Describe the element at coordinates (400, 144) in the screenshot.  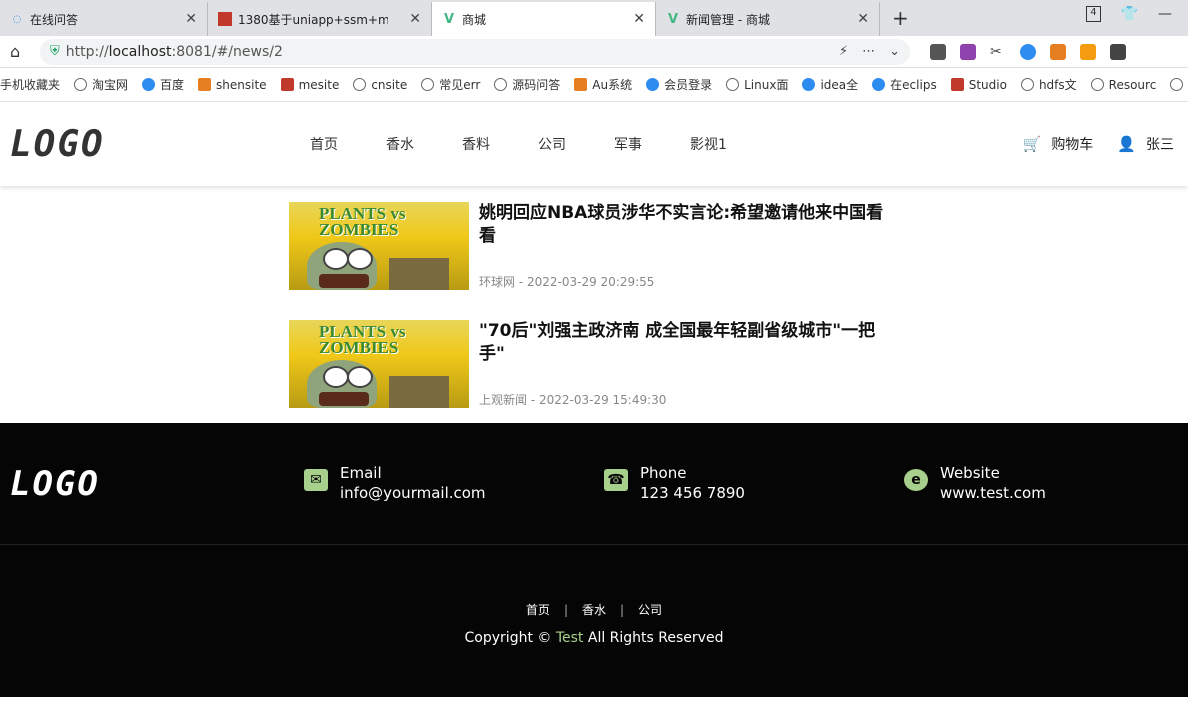
I see `nav-item-perfume: 香水` at that location.